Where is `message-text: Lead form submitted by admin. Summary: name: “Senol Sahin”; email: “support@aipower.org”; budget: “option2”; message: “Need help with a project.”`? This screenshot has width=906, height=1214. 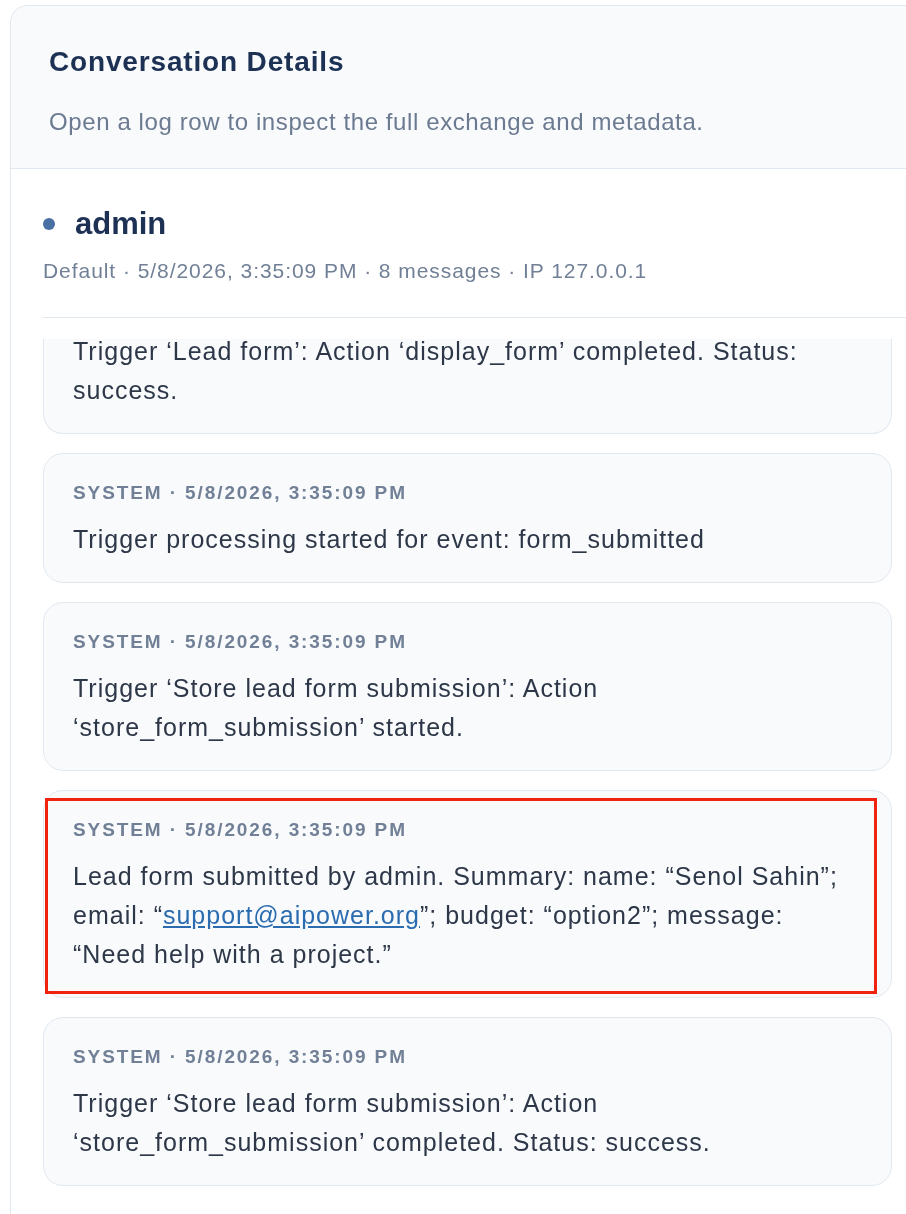 message-text: Lead form submitted by admin. Summary: name: “Senol Sahin”; email: “support@aipower.org”; budget: “option2”; message: “Need help with a project.” is located at coordinates (456, 915).